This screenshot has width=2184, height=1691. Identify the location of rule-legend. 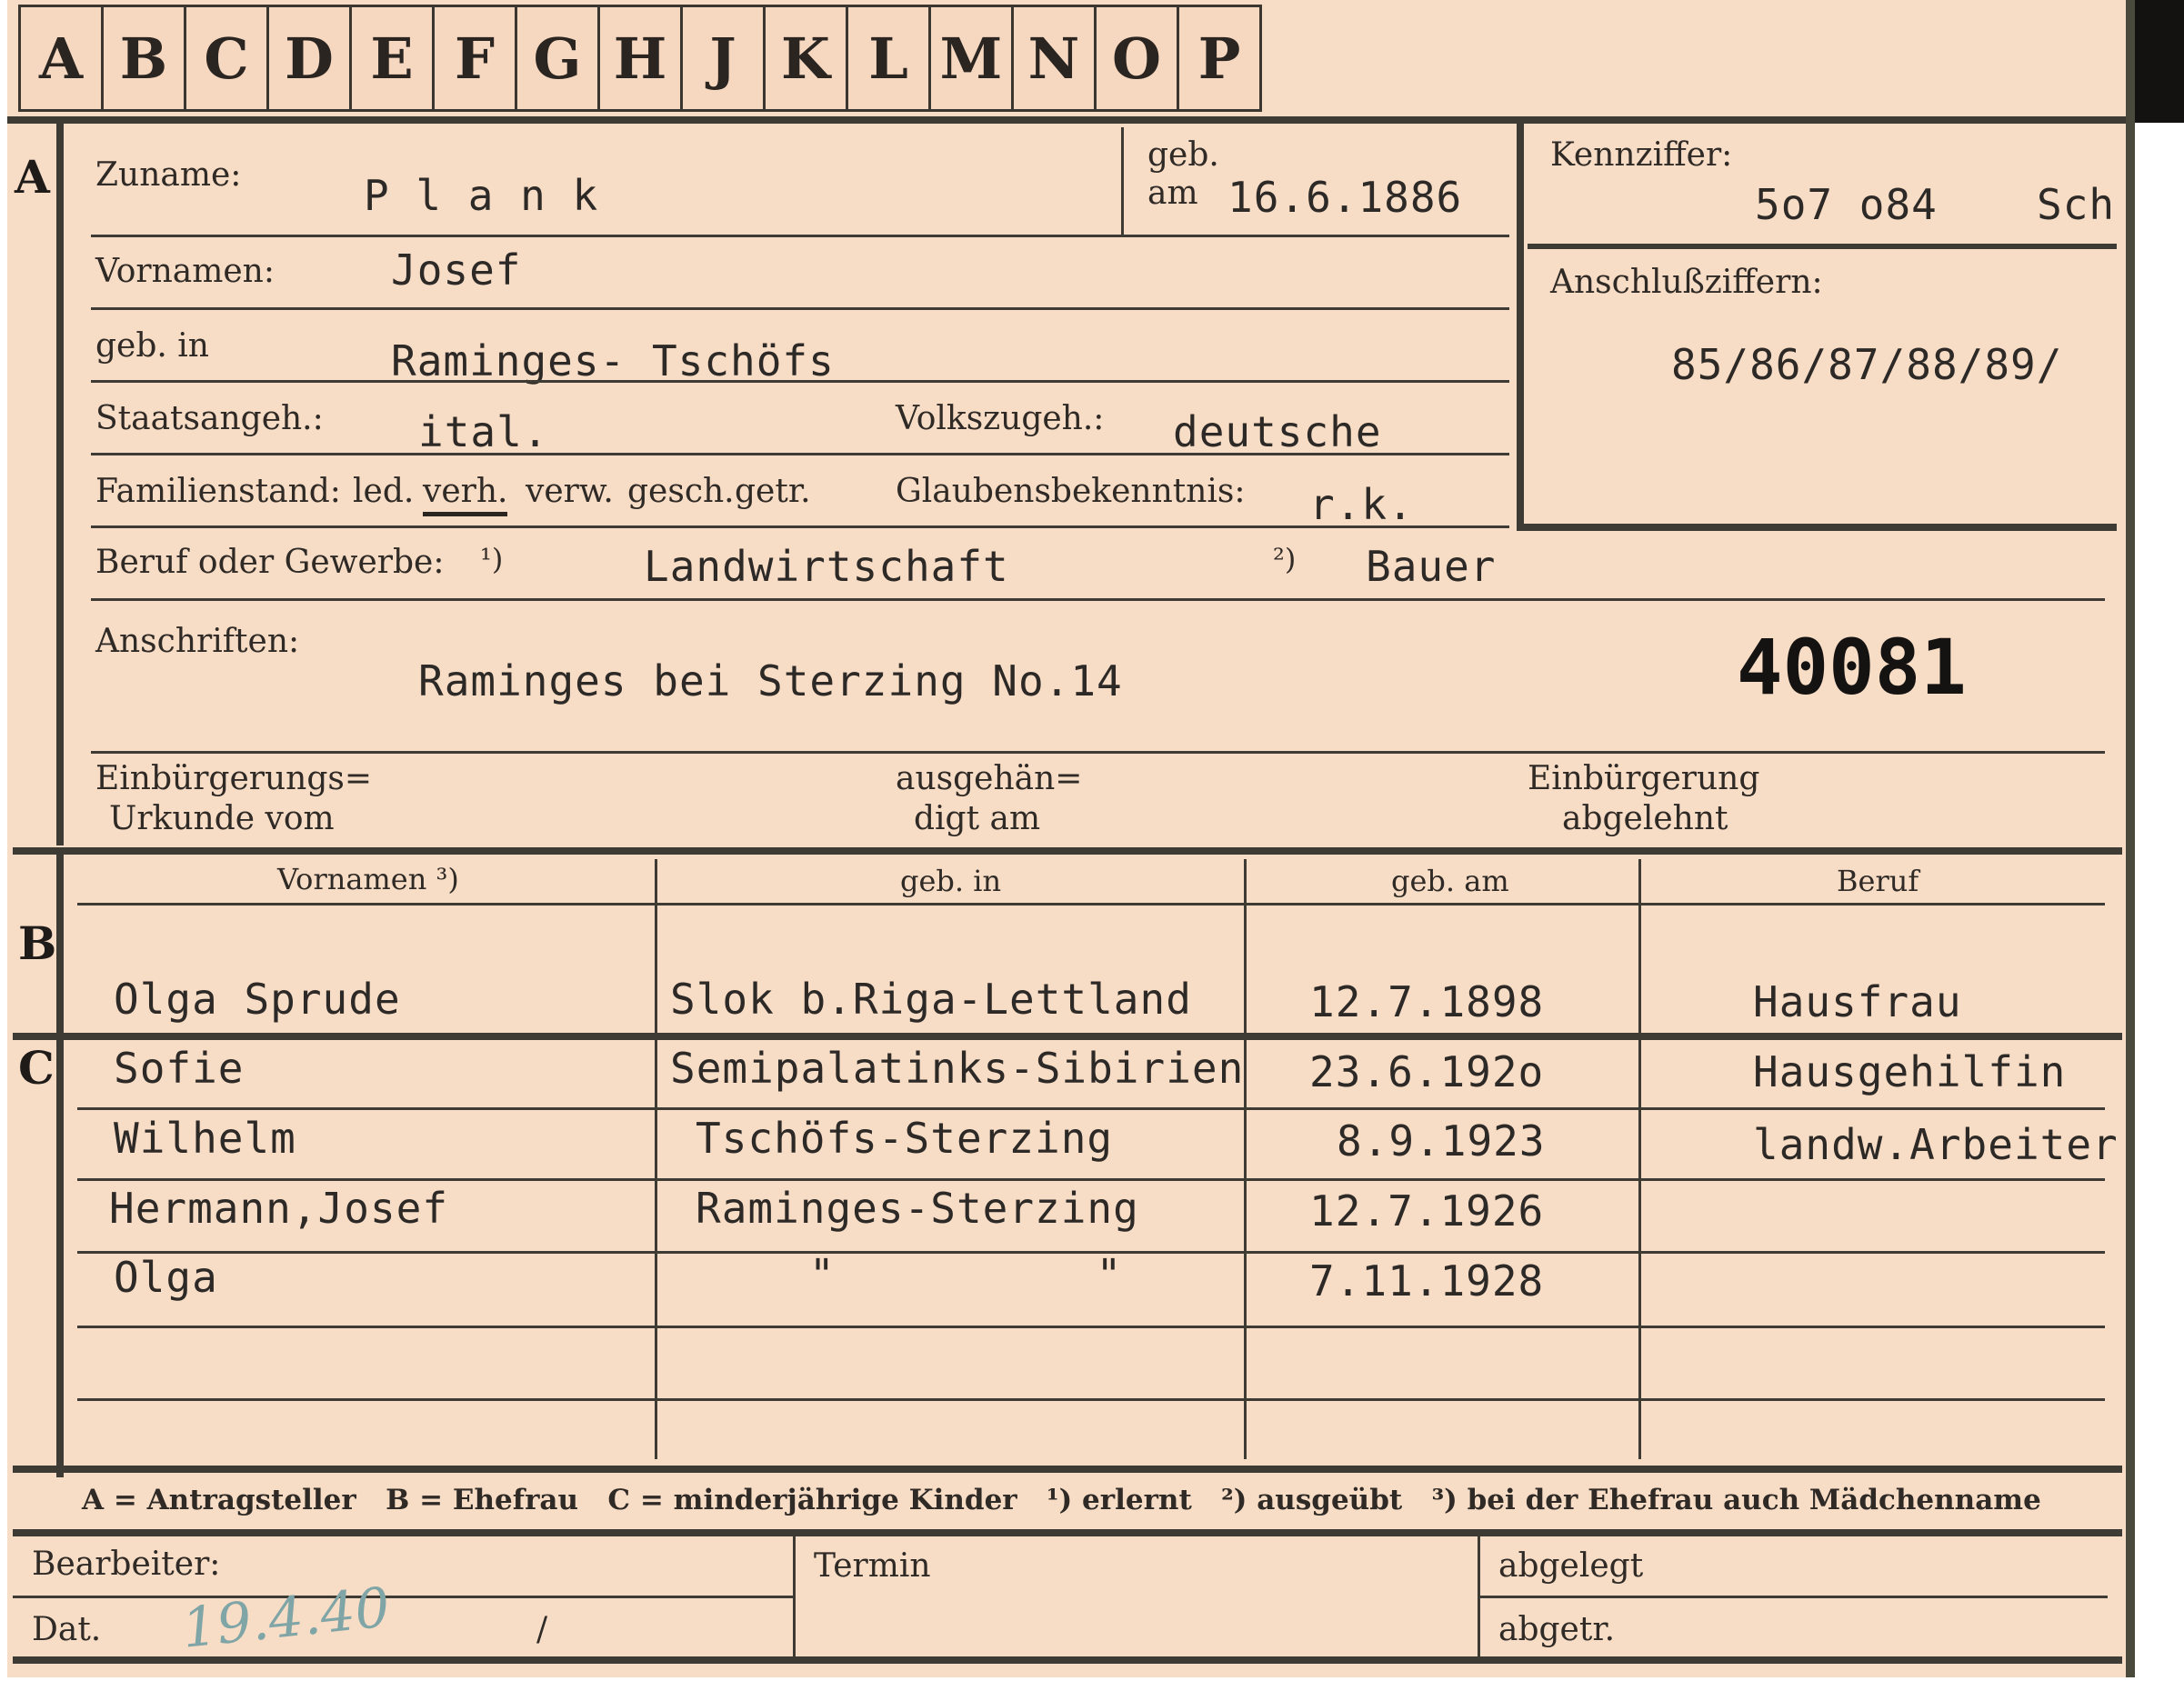
(1067, 1532).